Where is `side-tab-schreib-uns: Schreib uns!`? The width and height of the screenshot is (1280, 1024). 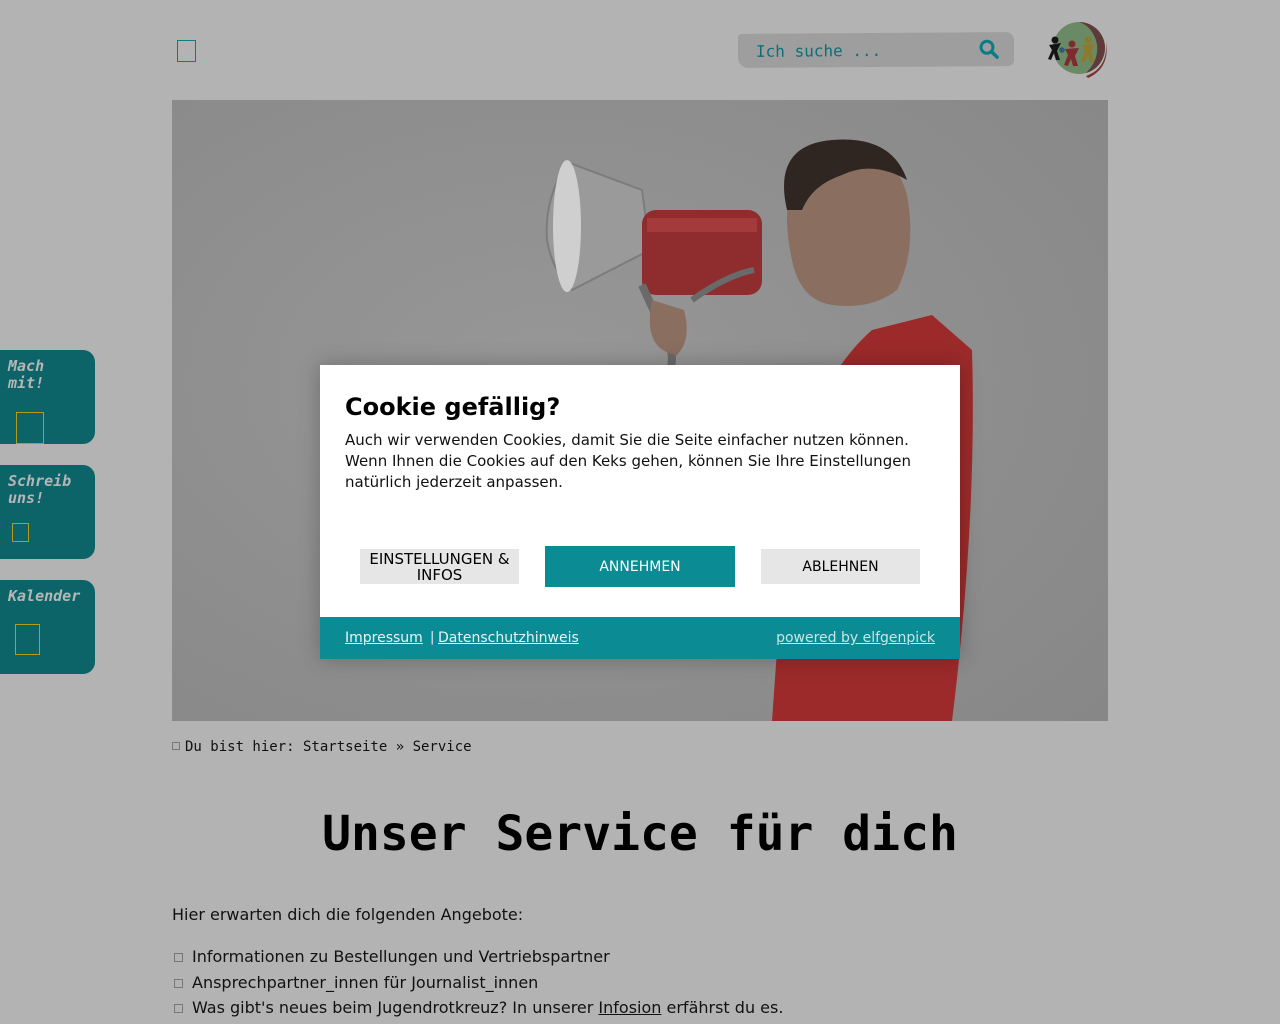 side-tab-schreib-uns: Schreib uns! is located at coordinates (47, 512).